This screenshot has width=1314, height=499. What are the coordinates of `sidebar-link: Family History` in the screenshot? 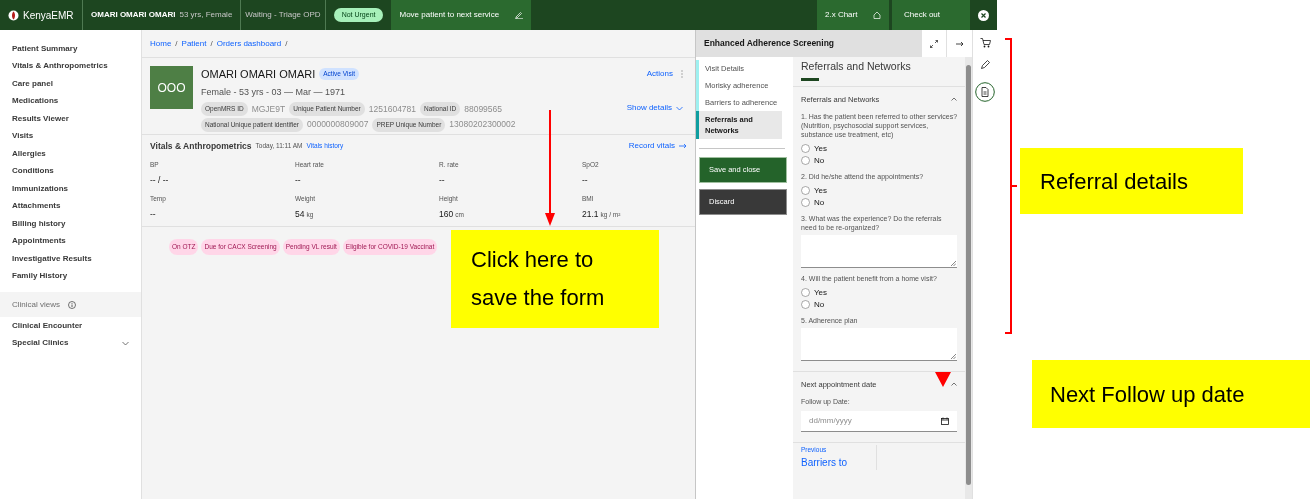 It's located at (70, 276).